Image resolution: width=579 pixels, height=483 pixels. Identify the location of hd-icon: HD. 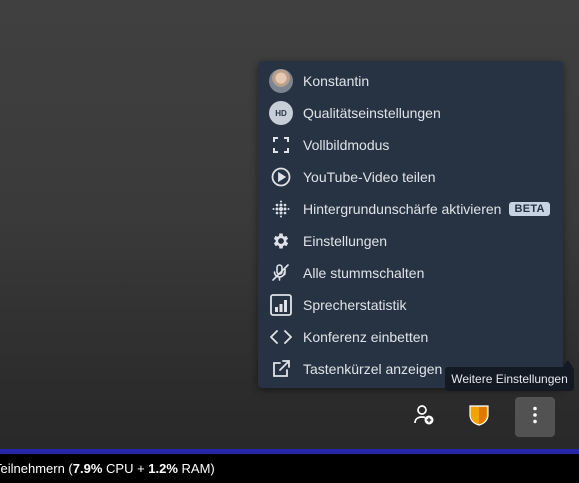
(281, 113).